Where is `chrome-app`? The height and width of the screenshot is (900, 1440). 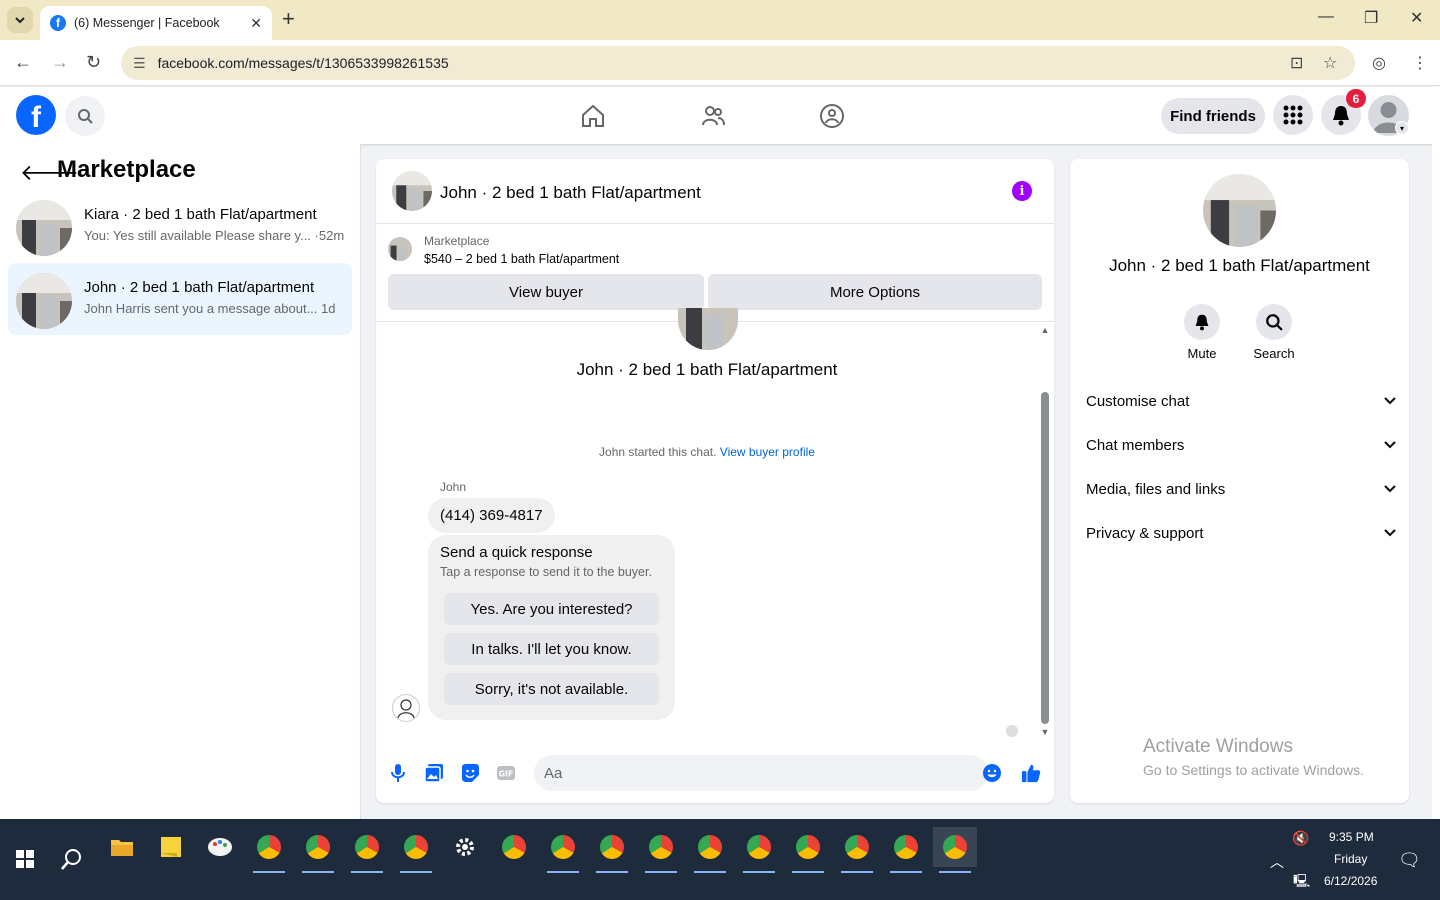
chrome-app is located at coordinates (514, 847).